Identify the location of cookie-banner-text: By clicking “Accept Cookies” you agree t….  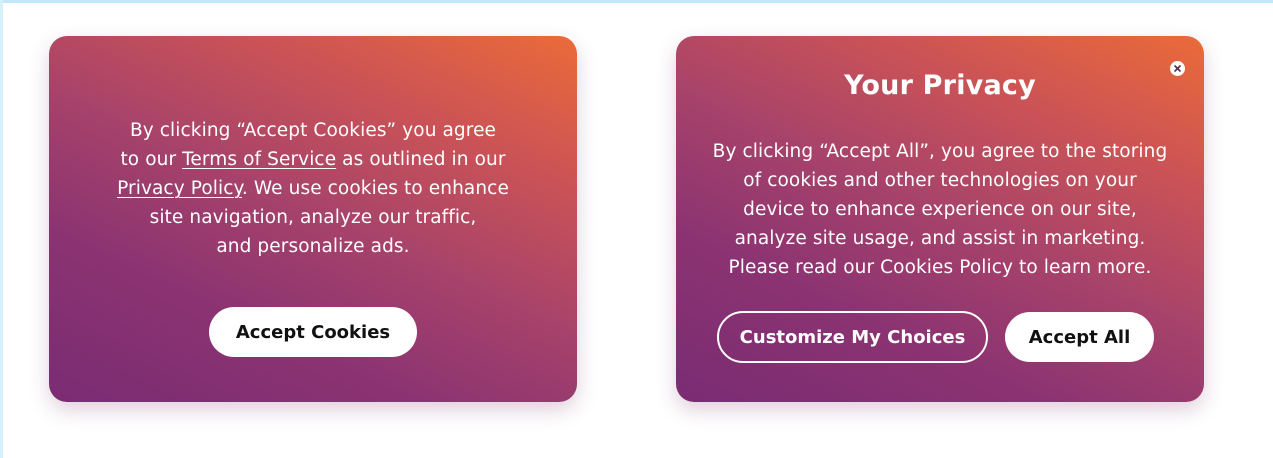
(313, 188).